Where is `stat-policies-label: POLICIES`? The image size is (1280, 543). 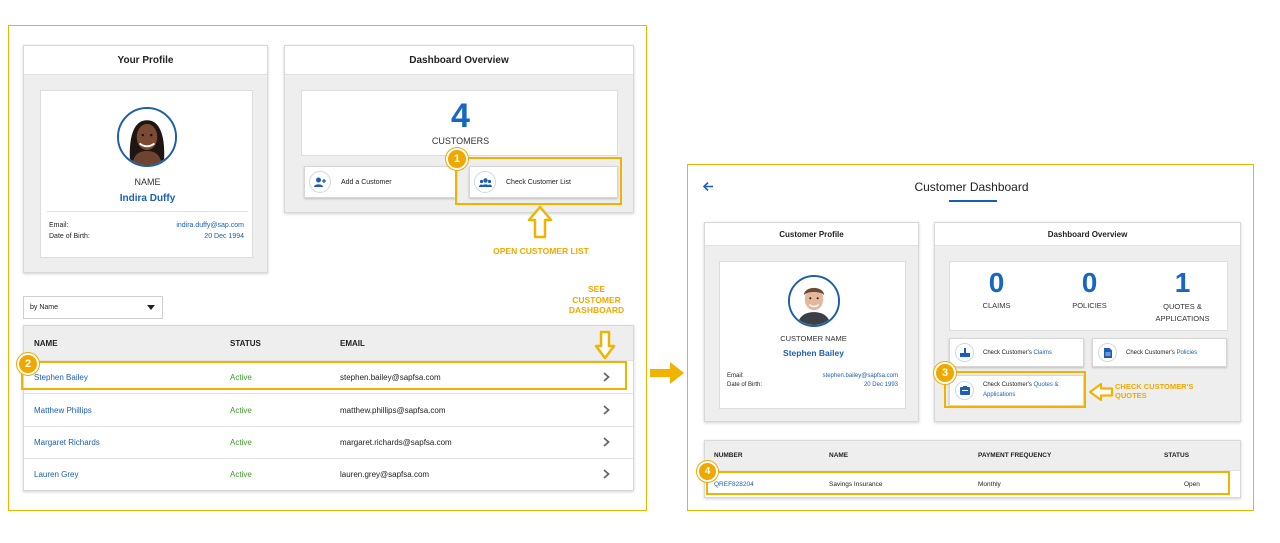
stat-policies-label: POLICIES is located at coordinates (1089, 305).